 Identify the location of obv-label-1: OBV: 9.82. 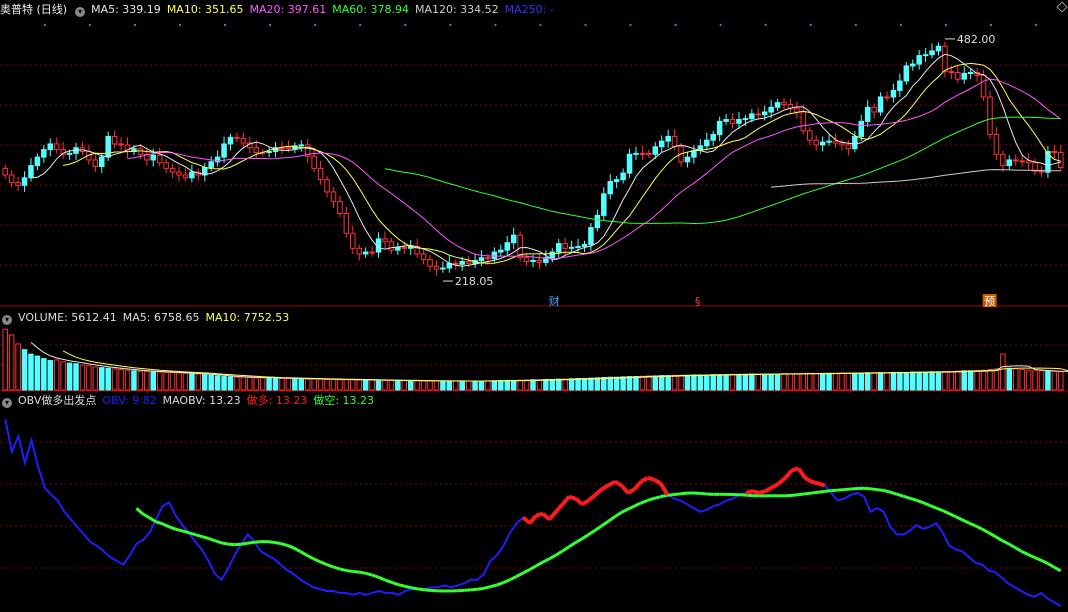
(129, 400).